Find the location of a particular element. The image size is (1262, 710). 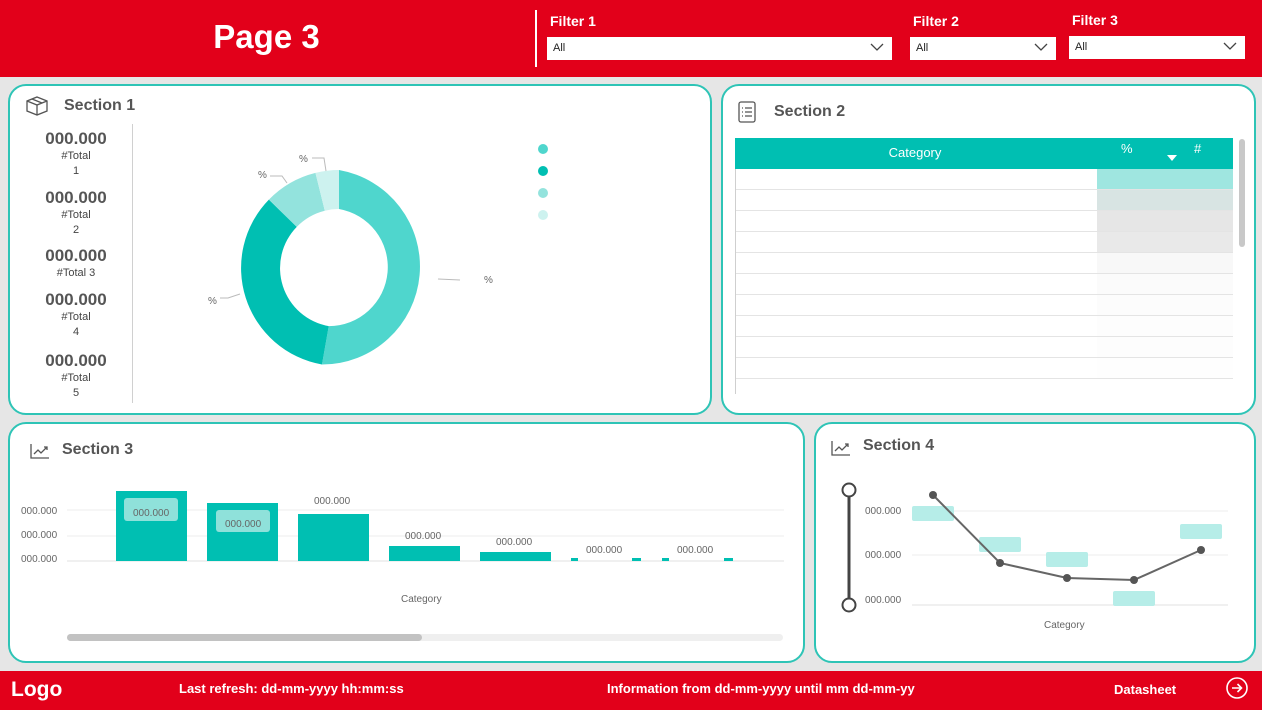

header-divider is located at coordinates (536, 38).